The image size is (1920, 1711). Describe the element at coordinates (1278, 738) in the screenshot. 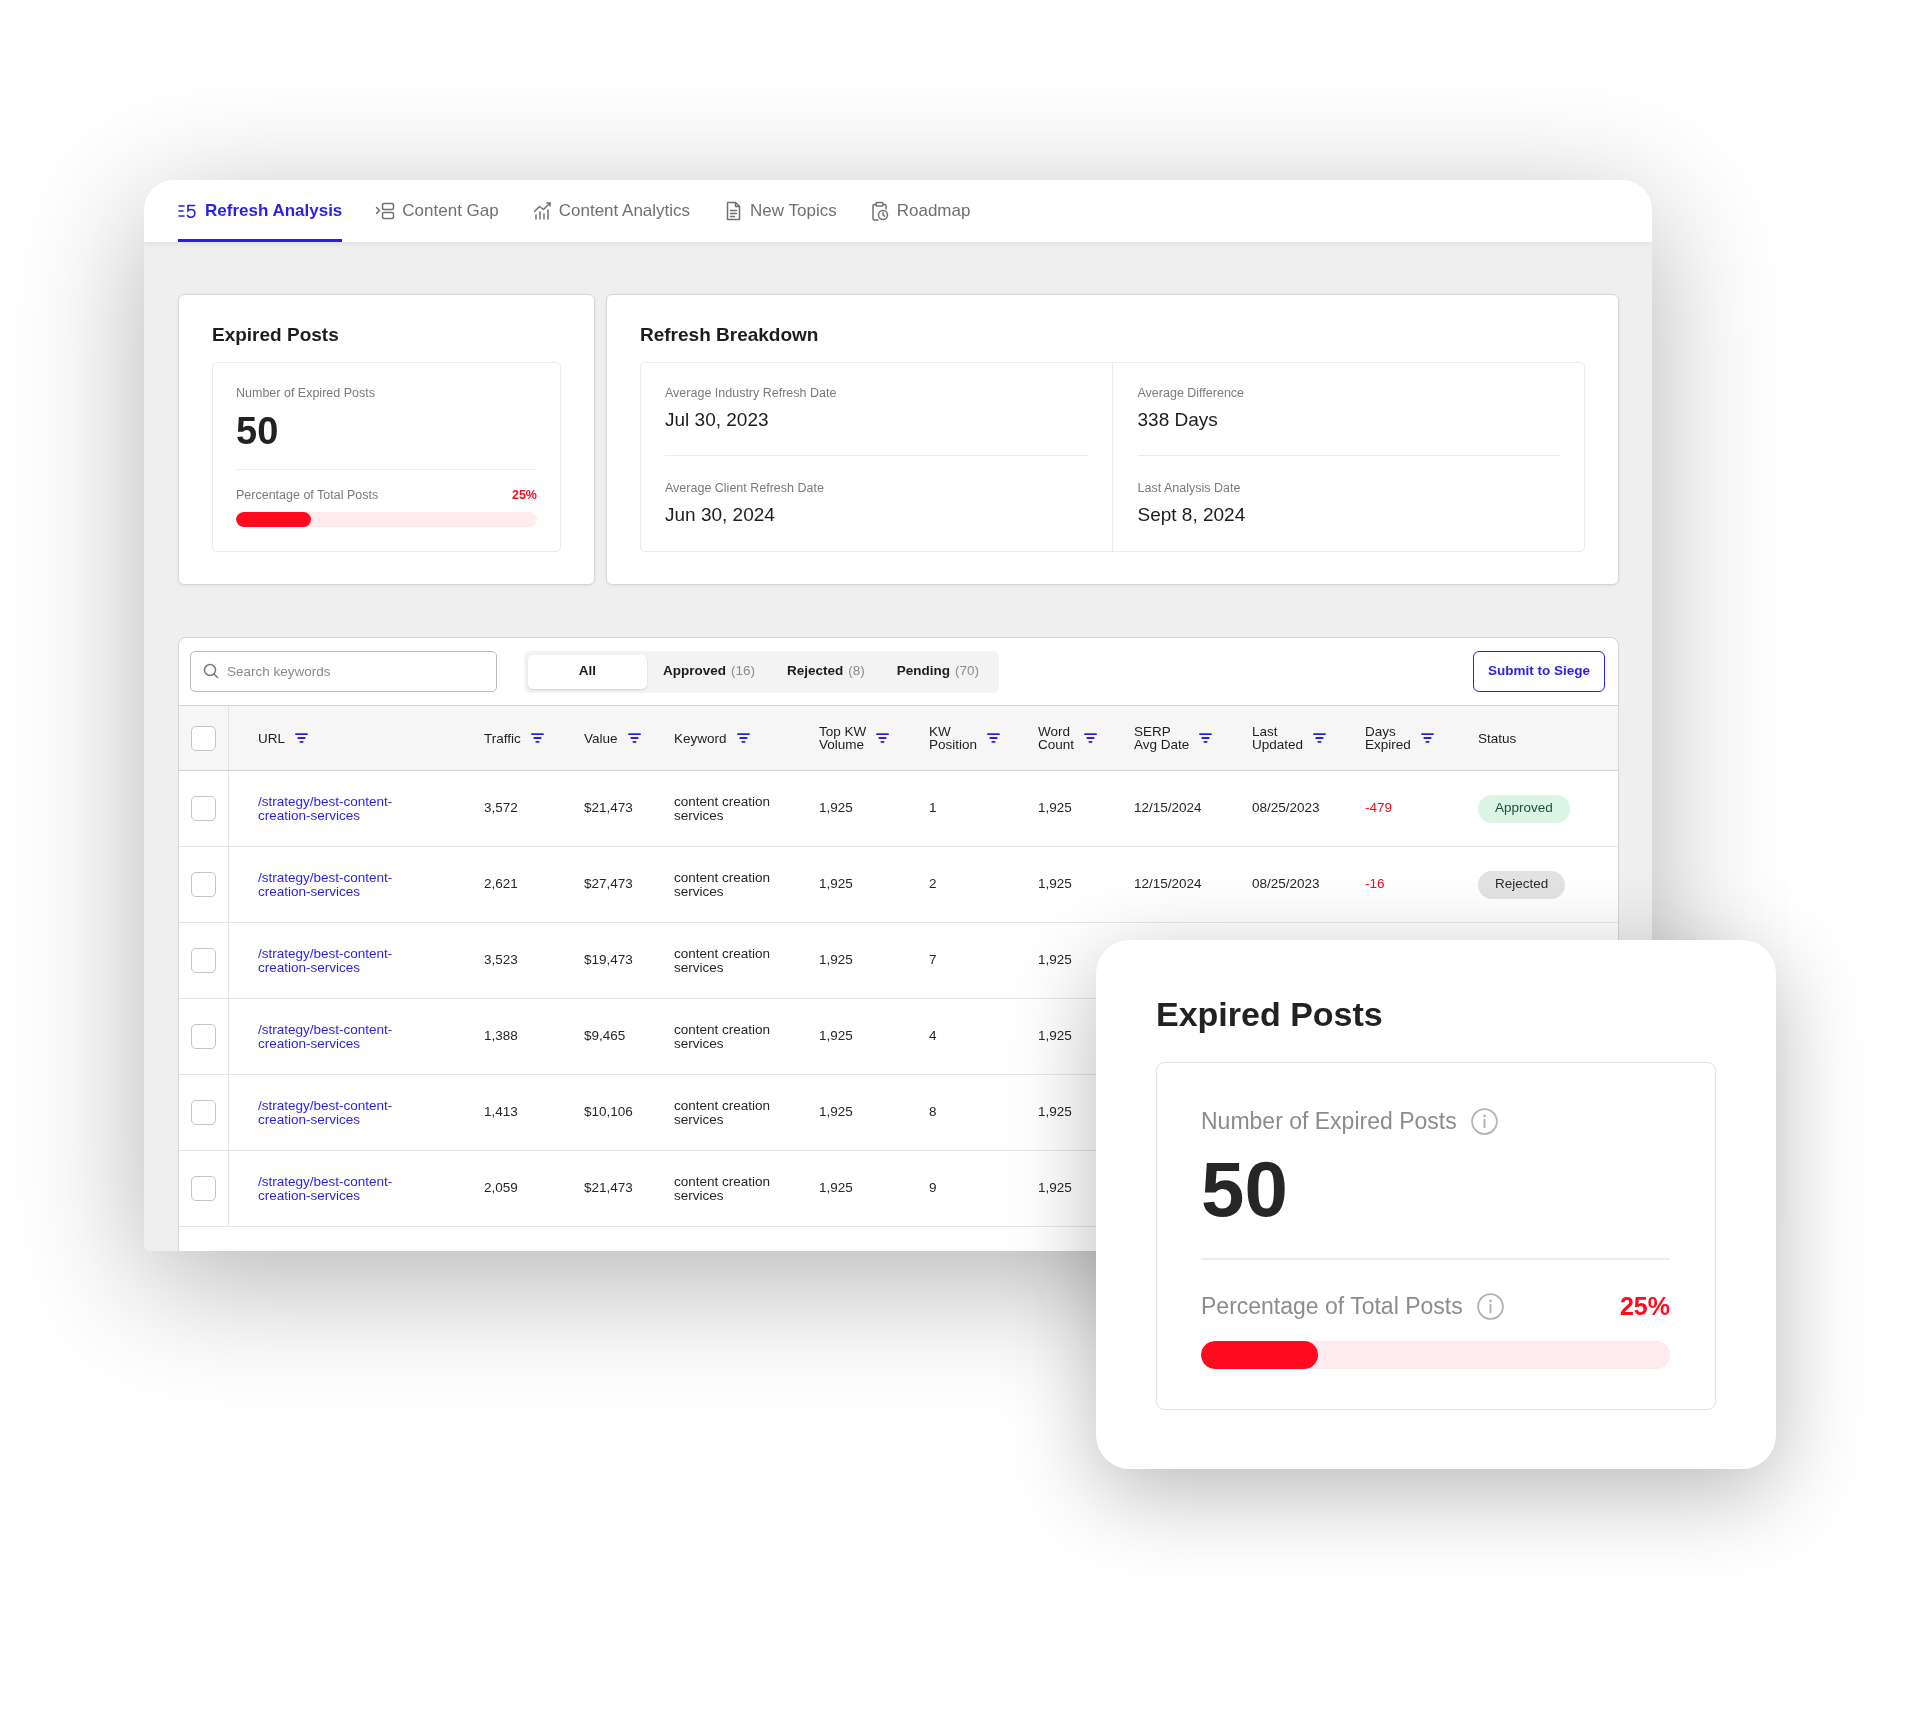

I see `column-header: Last Updated` at that location.